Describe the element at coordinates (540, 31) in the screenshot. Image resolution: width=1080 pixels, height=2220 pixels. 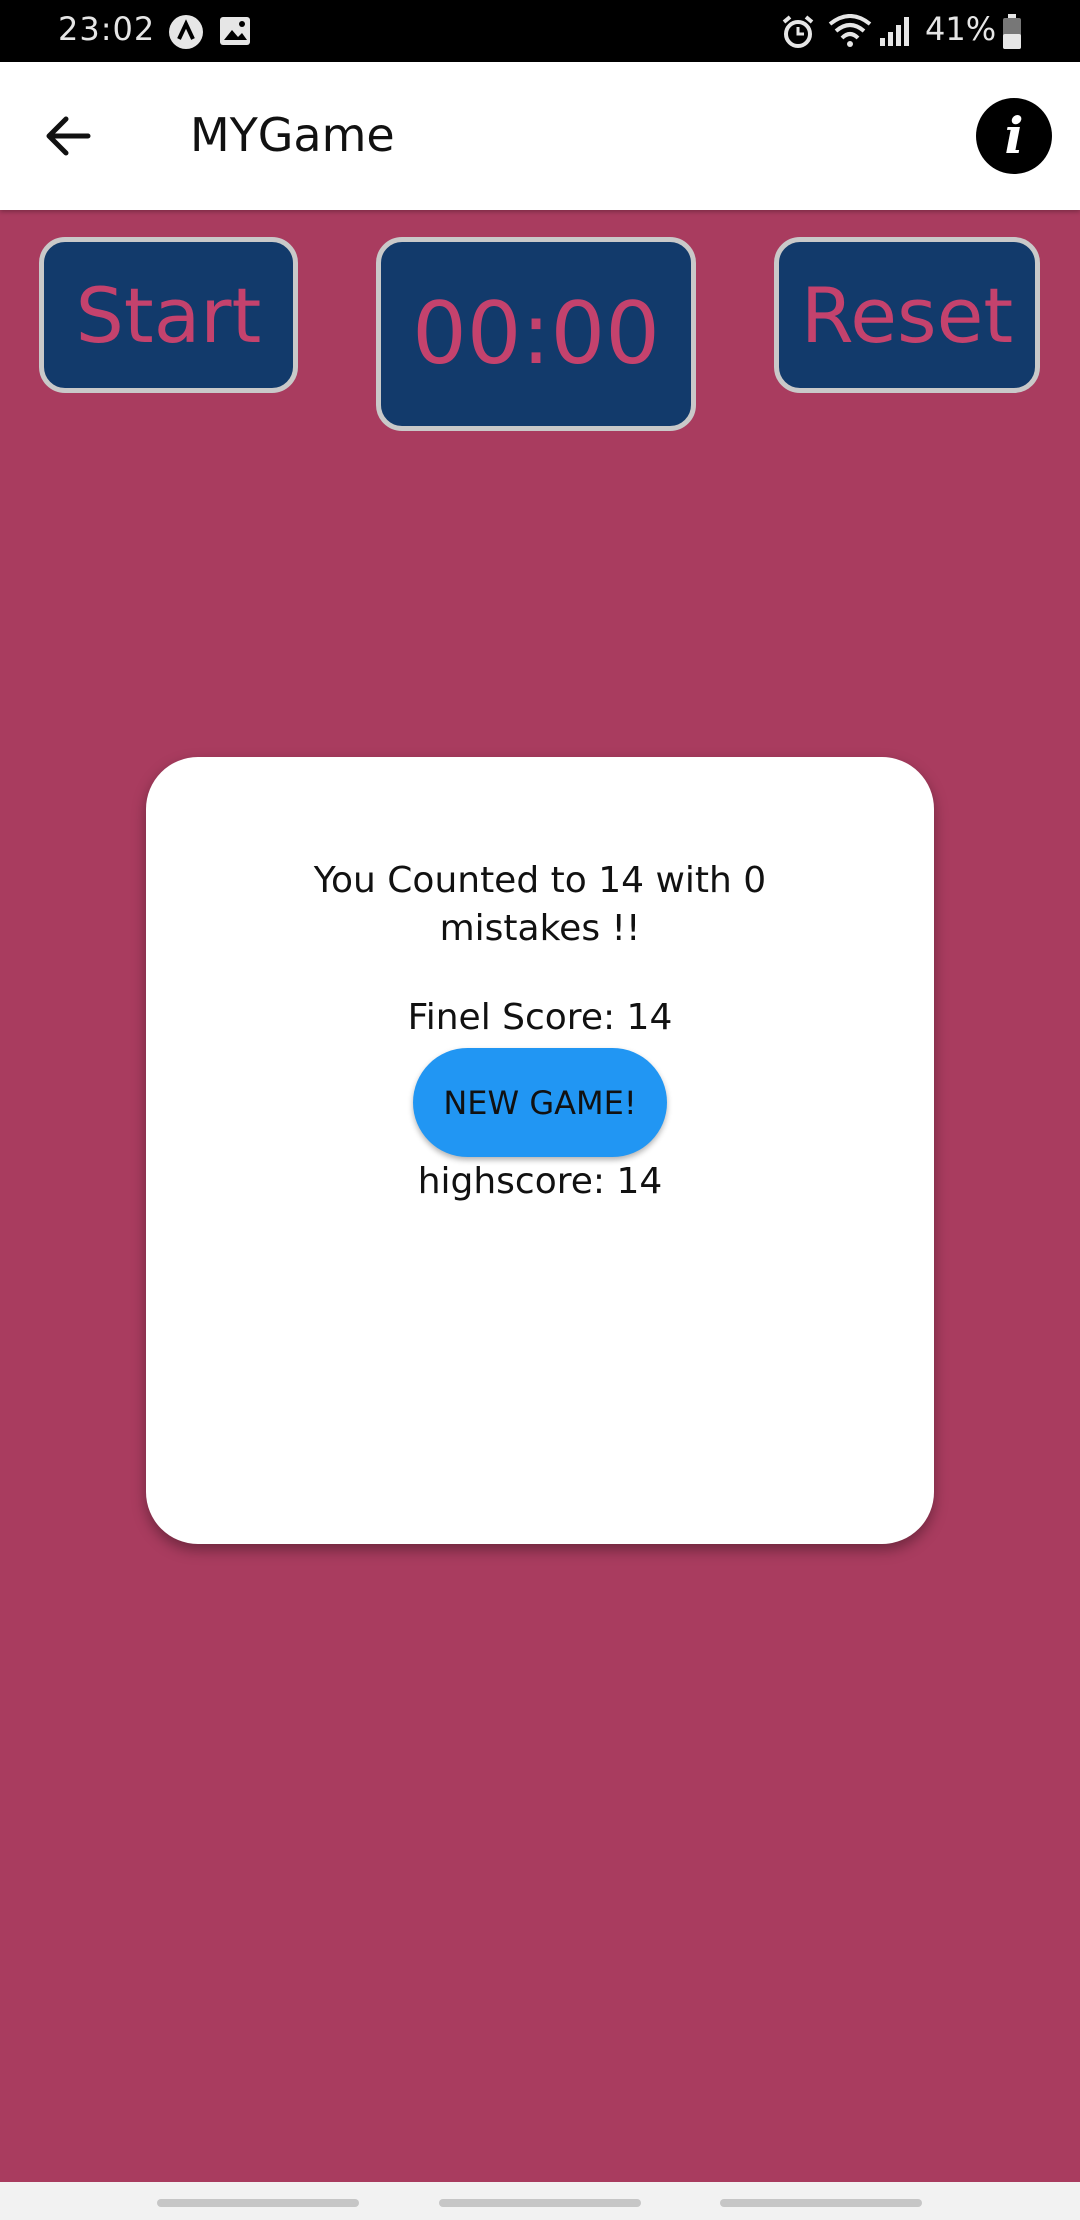
I see `status-bar: 23:02 41%` at that location.